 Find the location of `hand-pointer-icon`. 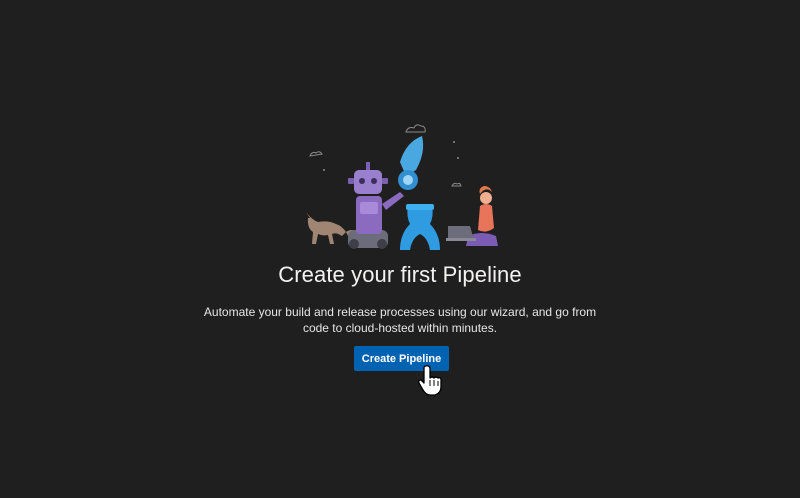

hand-pointer-icon is located at coordinates (430, 380).